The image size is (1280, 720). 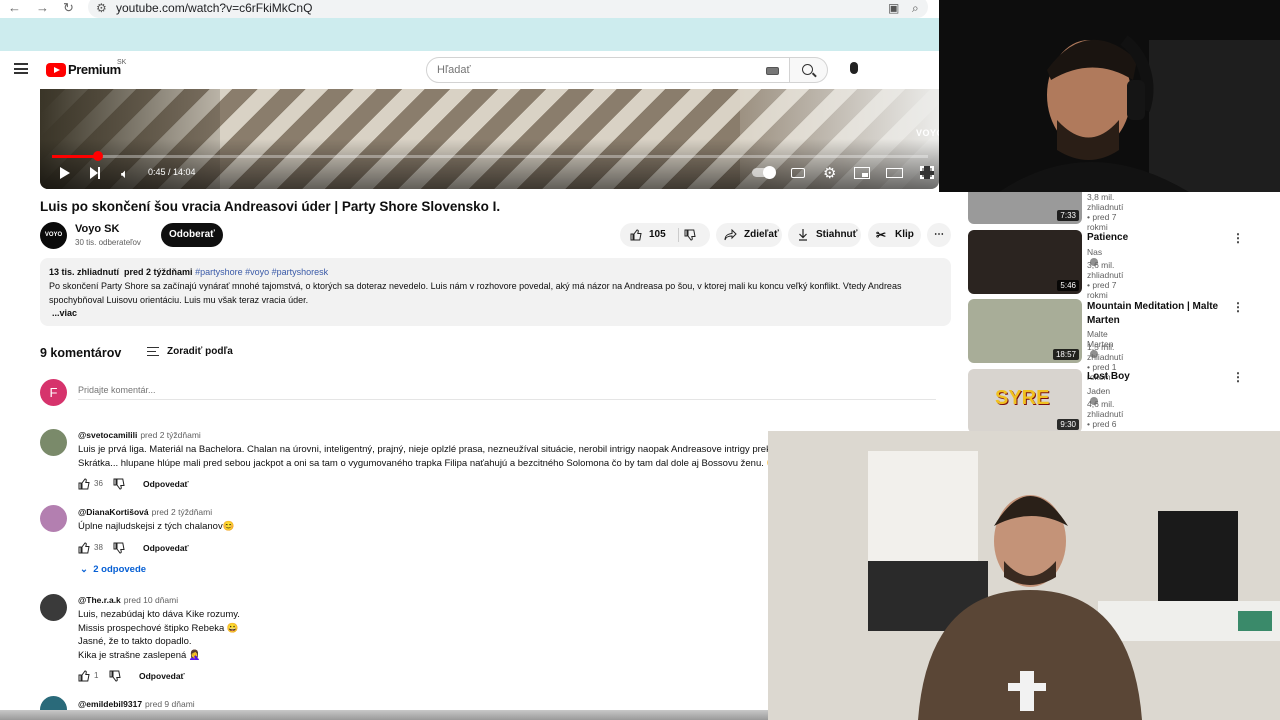 I want to click on video-duration: 18:57, so click(x=1065, y=354).